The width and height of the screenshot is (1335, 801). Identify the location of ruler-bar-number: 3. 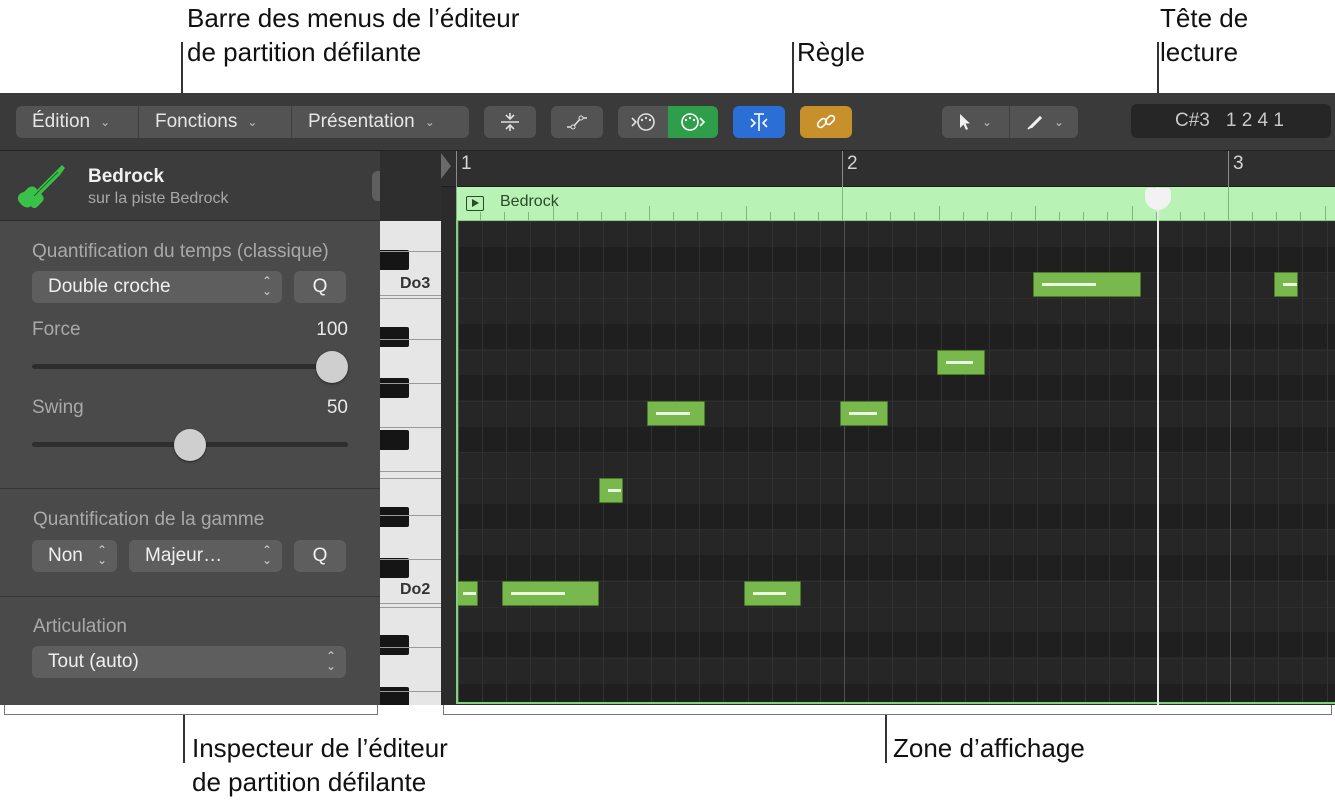
(1238, 163).